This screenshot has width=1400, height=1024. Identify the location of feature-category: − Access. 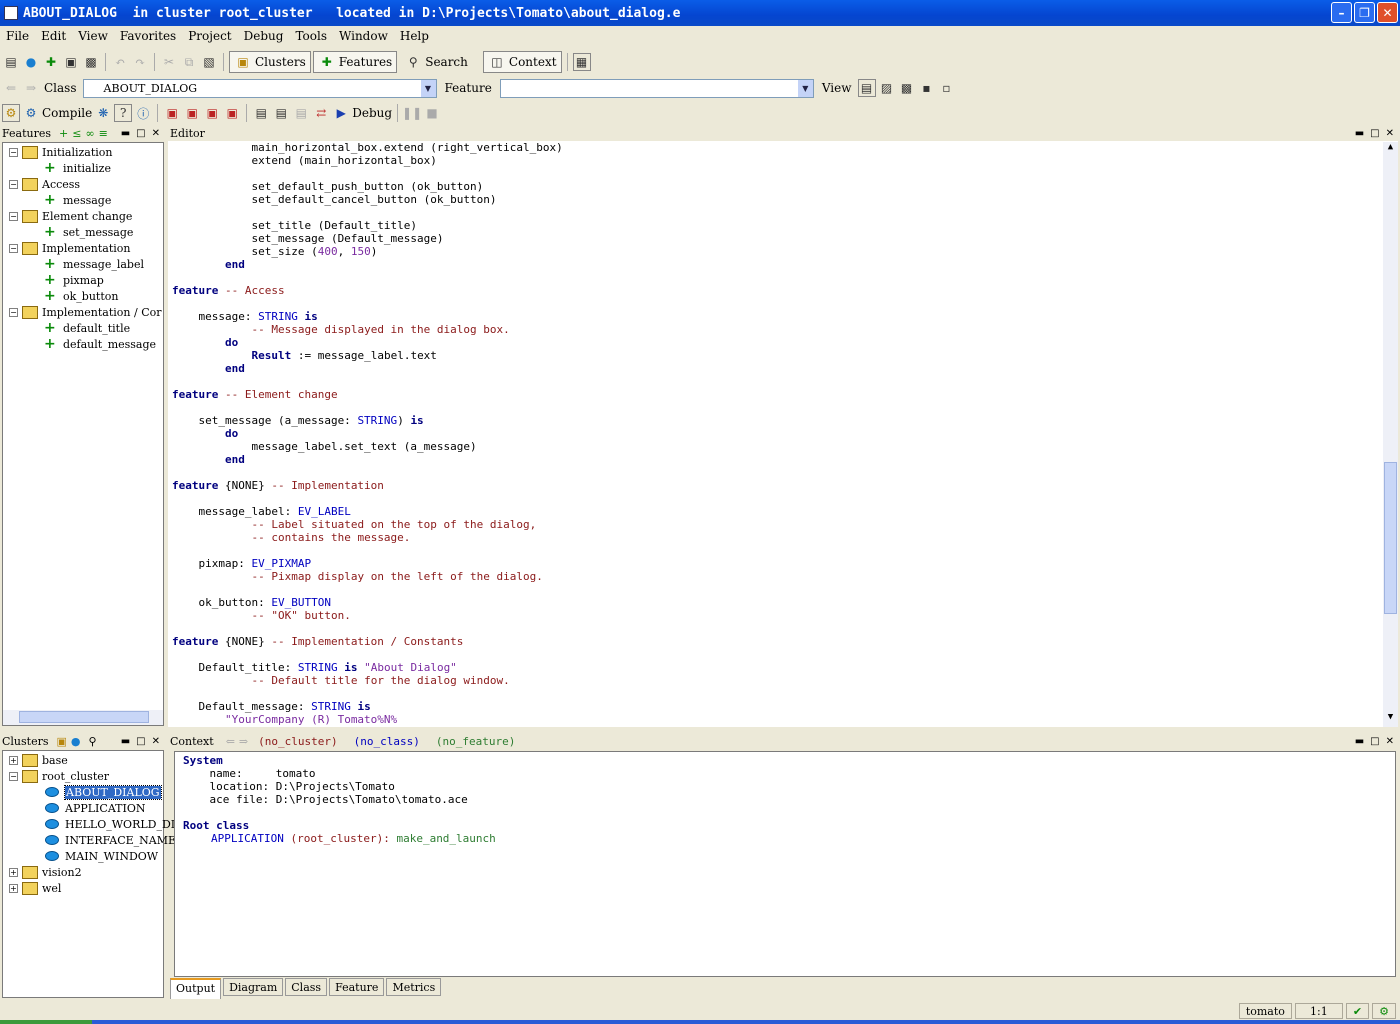
(44, 184).